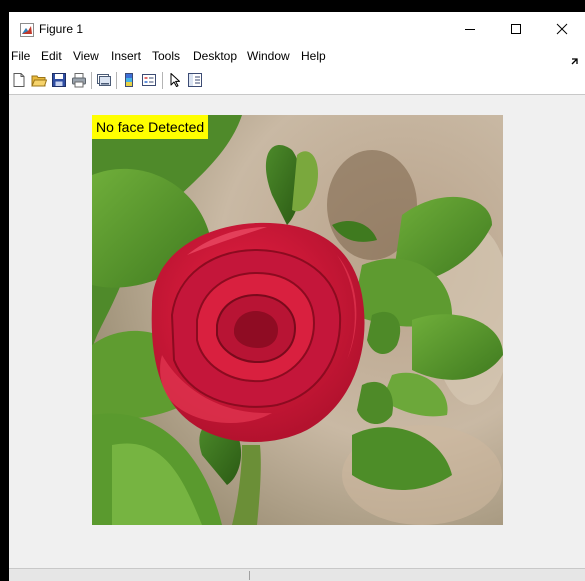 This screenshot has height=581, width=585. What do you see at coordinates (195, 80) in the screenshot?
I see `plot-tools-icon` at bounding box center [195, 80].